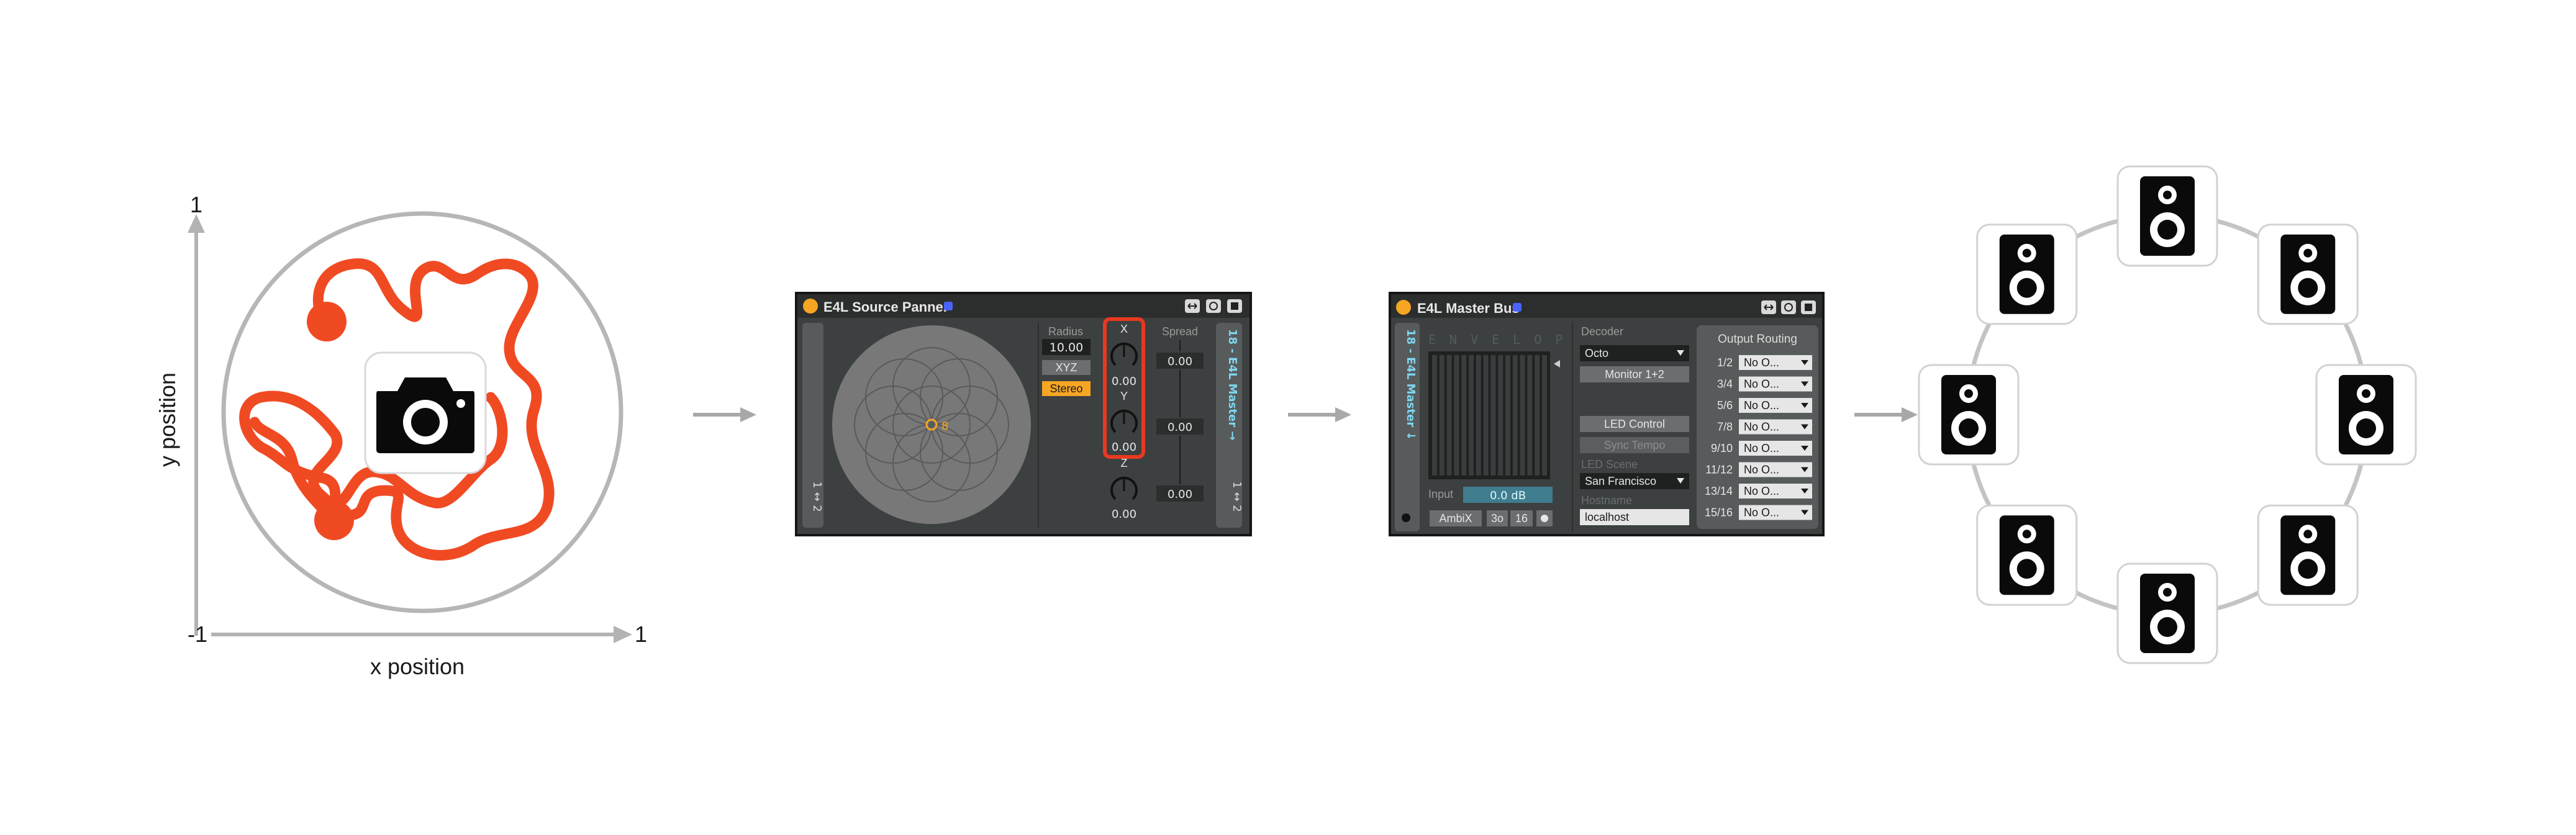  What do you see at coordinates (1635, 445) in the screenshot?
I see `sync-tempo-label: Sync Tempo` at bounding box center [1635, 445].